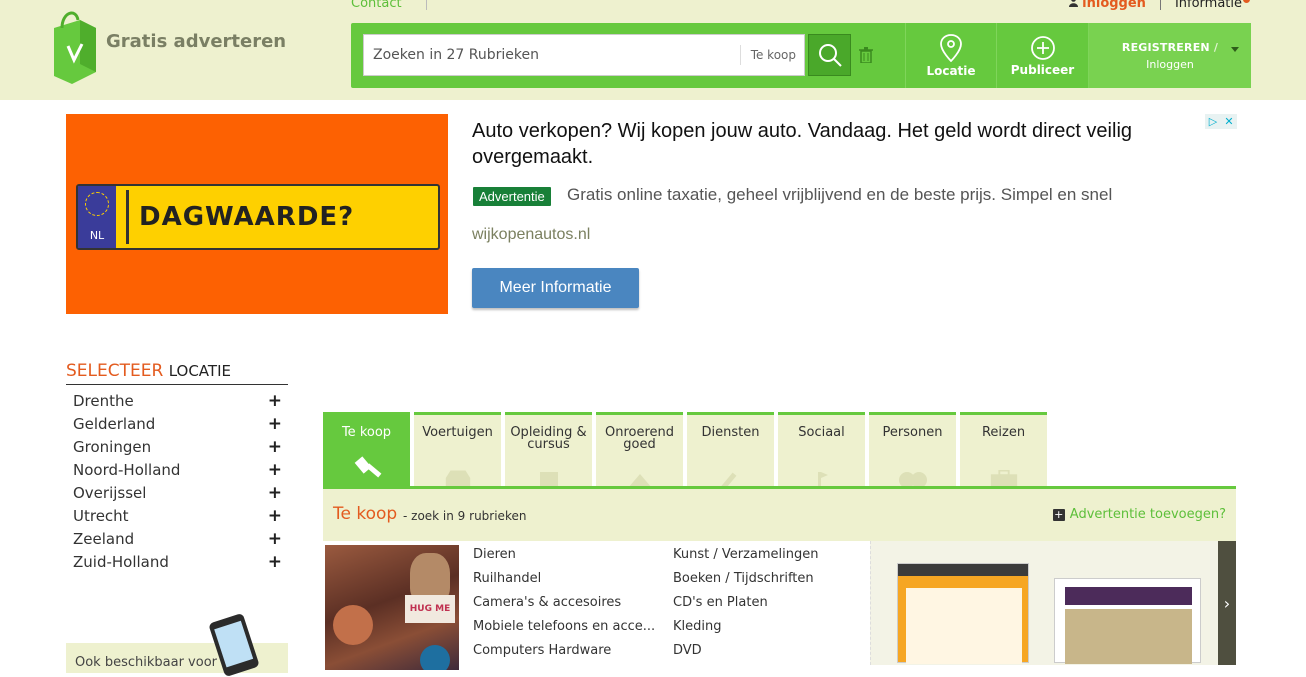 The width and height of the screenshot is (1306, 677). Describe the element at coordinates (568, 583) in the screenshot. I see `list-item: Ruilhandel` at that location.